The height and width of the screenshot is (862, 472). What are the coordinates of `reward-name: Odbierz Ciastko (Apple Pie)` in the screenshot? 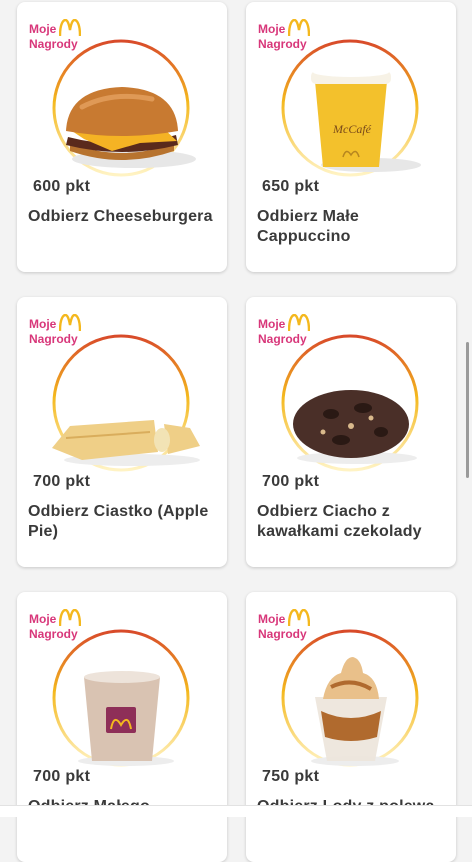 It's located at (118, 521).